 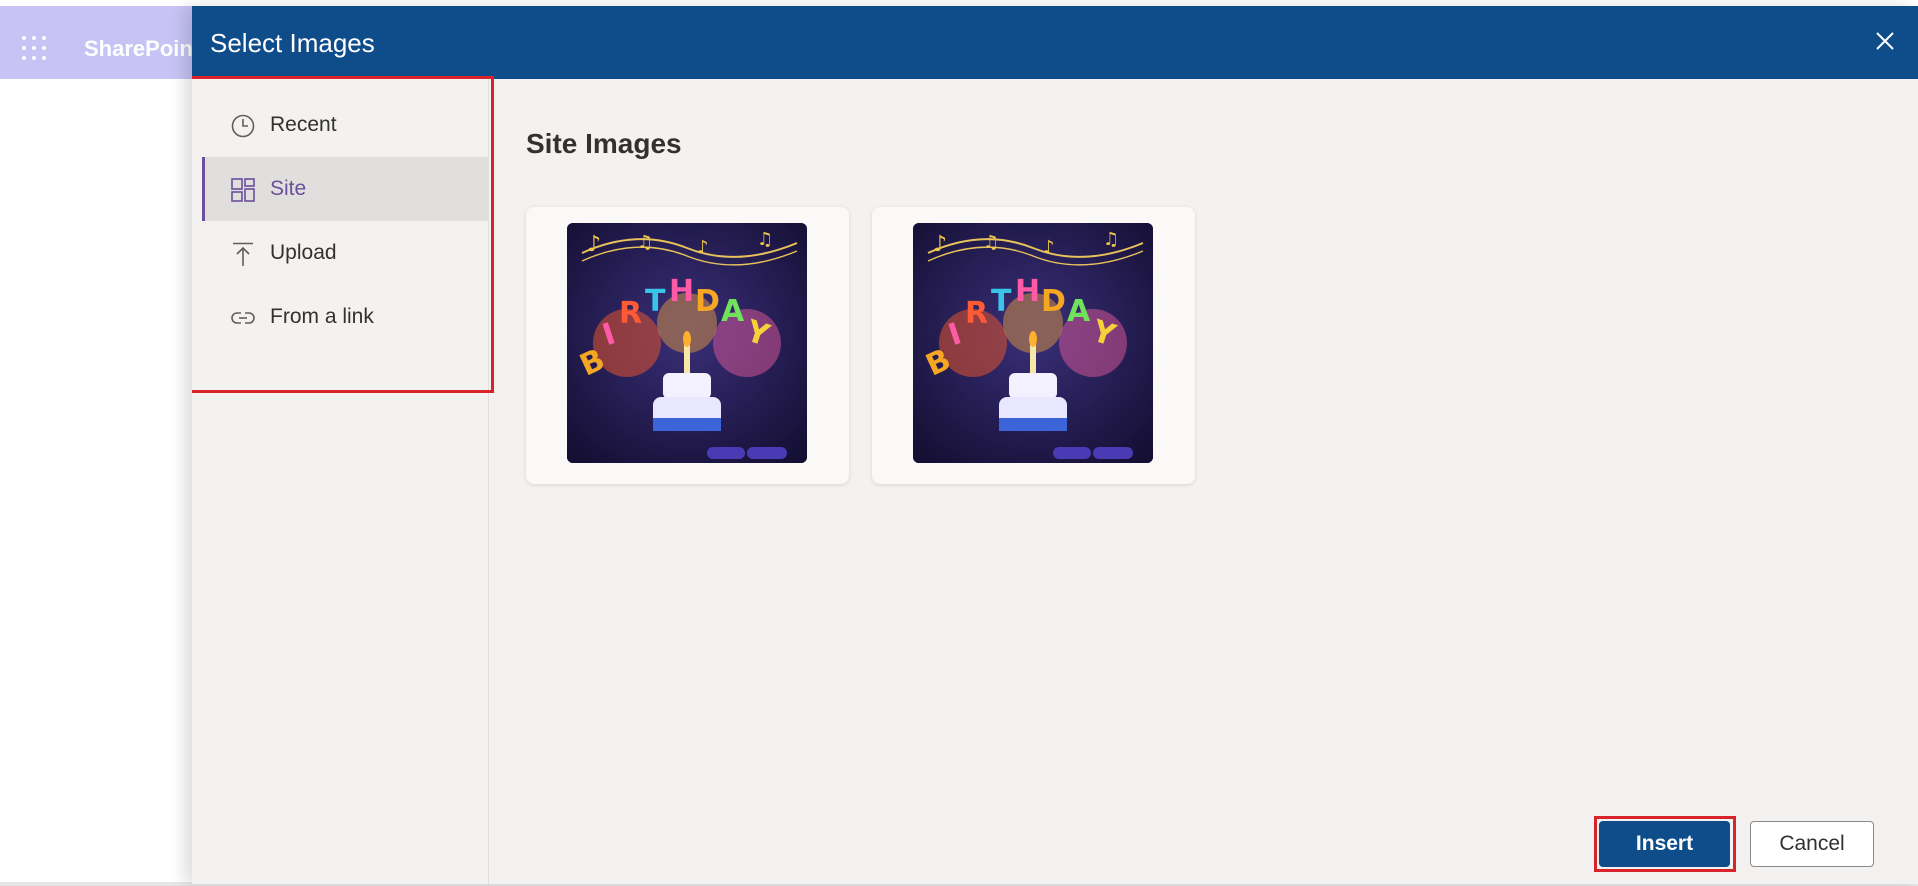 I want to click on nav-divider, so click(x=488, y=481).